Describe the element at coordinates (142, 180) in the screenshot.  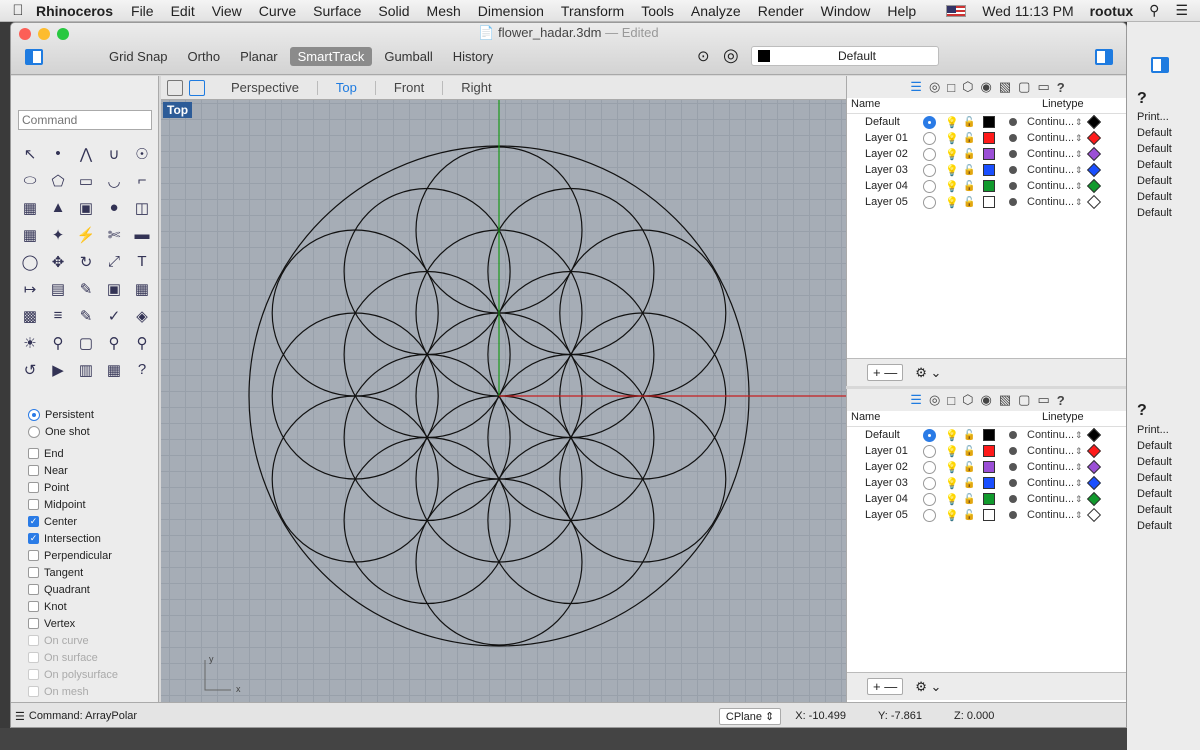
I see `fillet-tool-icon: ⌐` at that location.